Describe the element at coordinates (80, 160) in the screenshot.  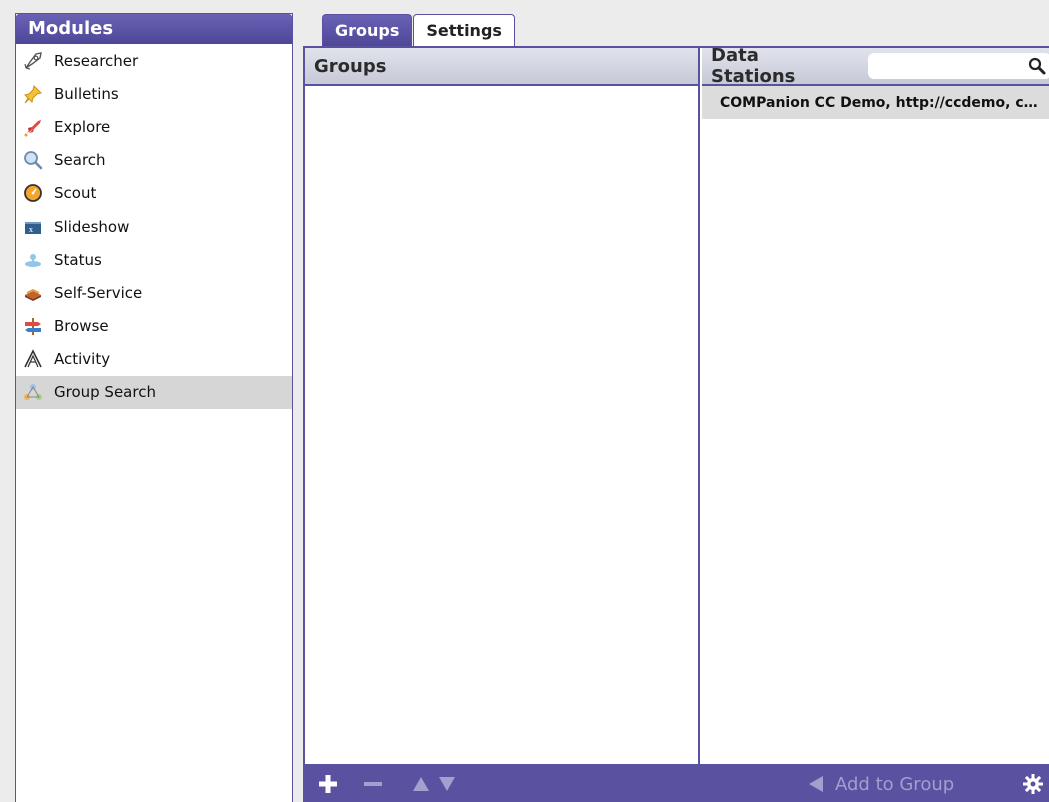
I see `sidebar-item-label: Search` at that location.